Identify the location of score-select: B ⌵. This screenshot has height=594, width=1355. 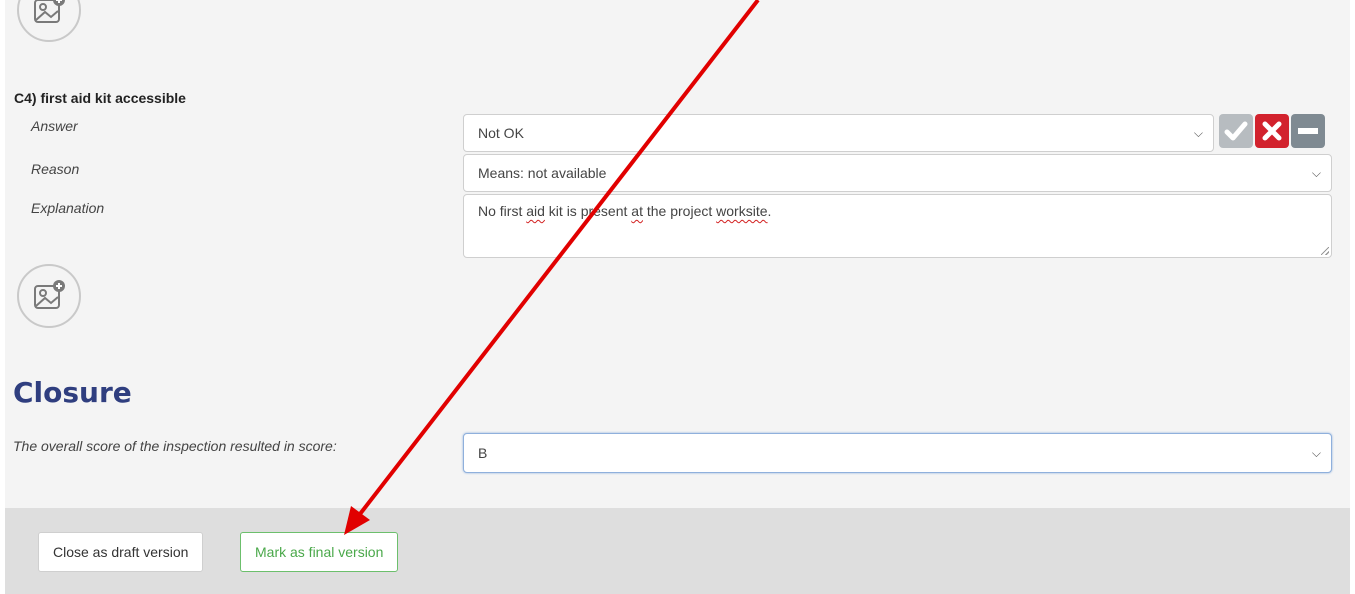
(897, 453).